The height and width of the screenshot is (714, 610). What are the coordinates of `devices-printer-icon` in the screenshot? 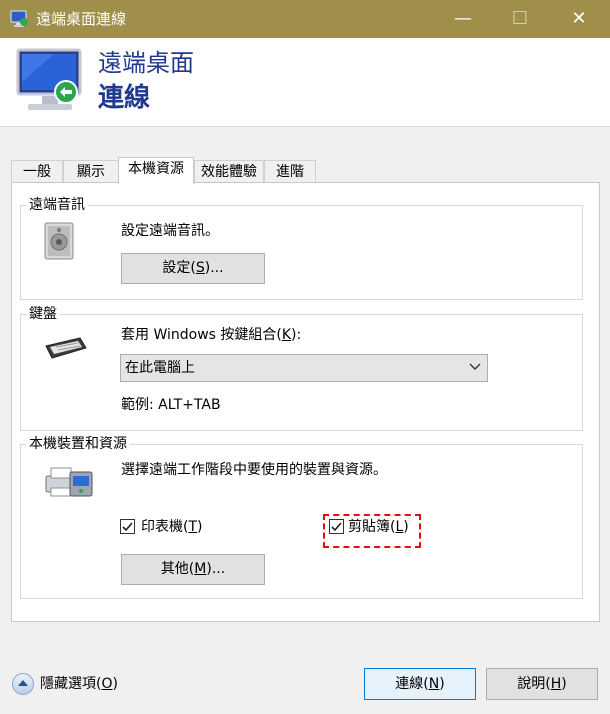 It's located at (68, 482).